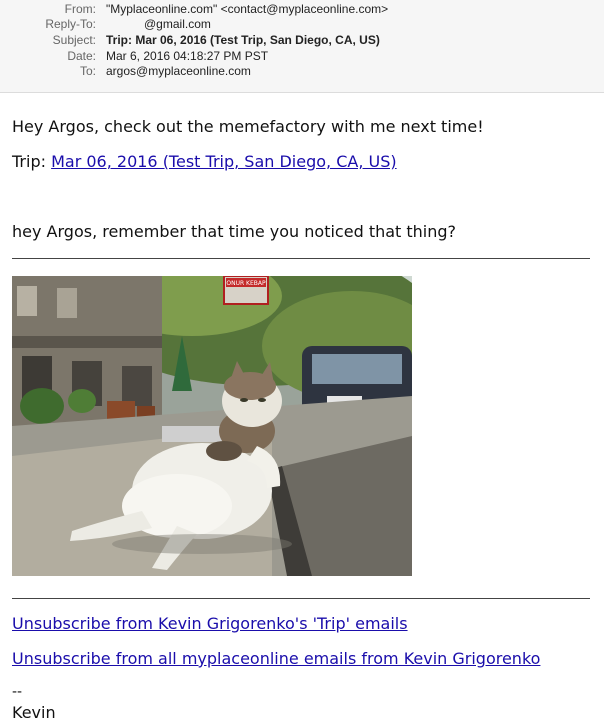  I want to click on subject-label: Subject:, so click(74, 40).